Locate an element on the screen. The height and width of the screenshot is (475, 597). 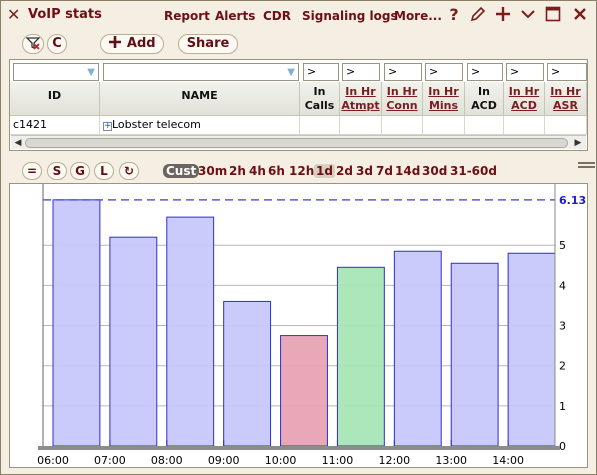
col-header-id: ID is located at coordinates (55, 99).